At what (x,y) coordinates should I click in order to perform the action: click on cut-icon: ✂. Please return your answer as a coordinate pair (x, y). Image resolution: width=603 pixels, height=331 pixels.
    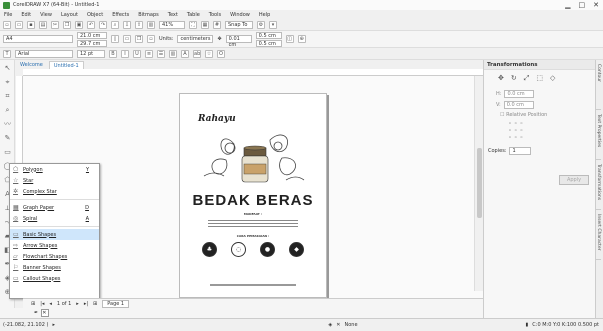
    Looking at the image, I should click on (55, 24).